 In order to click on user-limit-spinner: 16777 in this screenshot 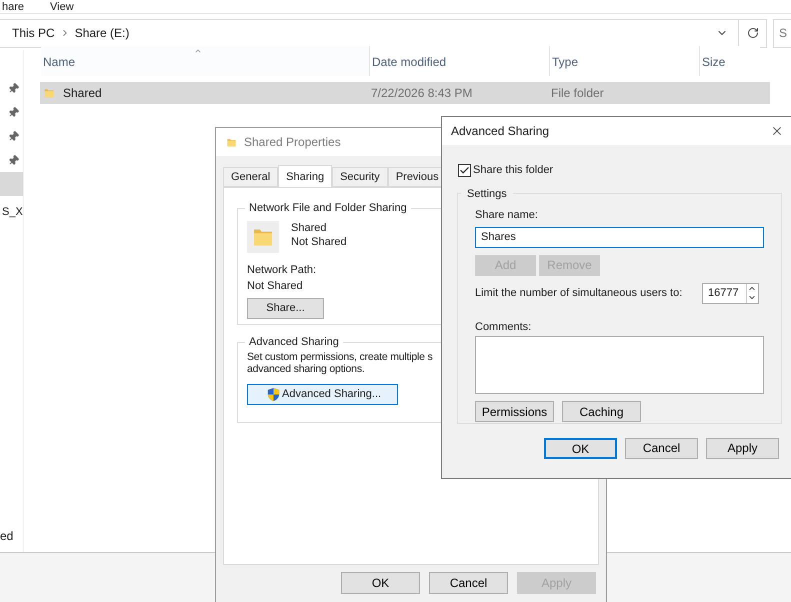, I will do `click(730, 293)`.